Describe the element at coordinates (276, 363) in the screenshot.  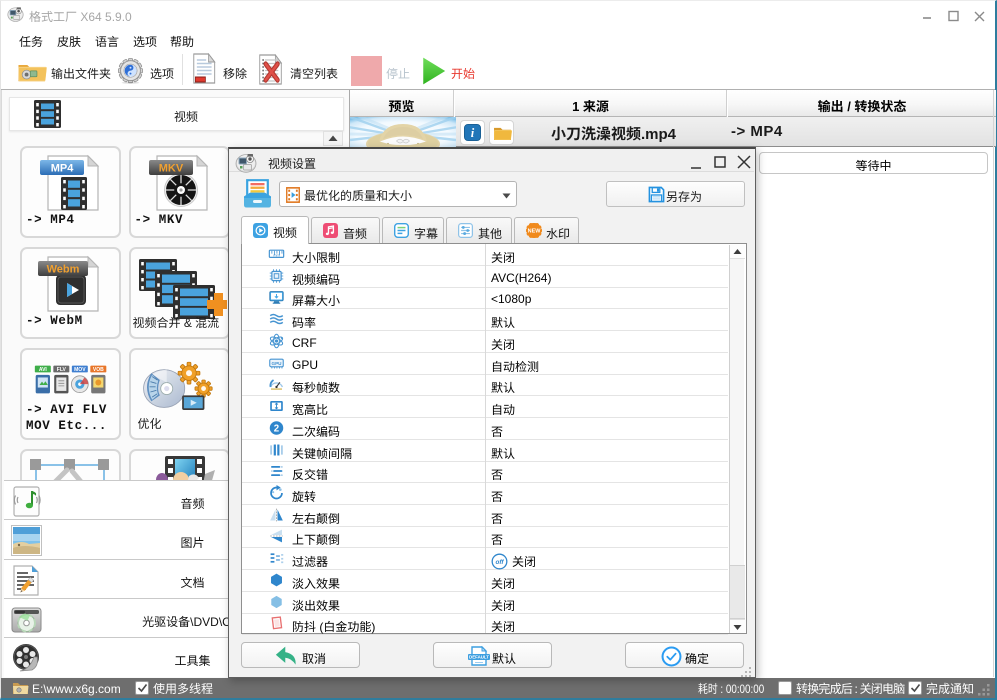
I see `svg-text: GPU` at that location.